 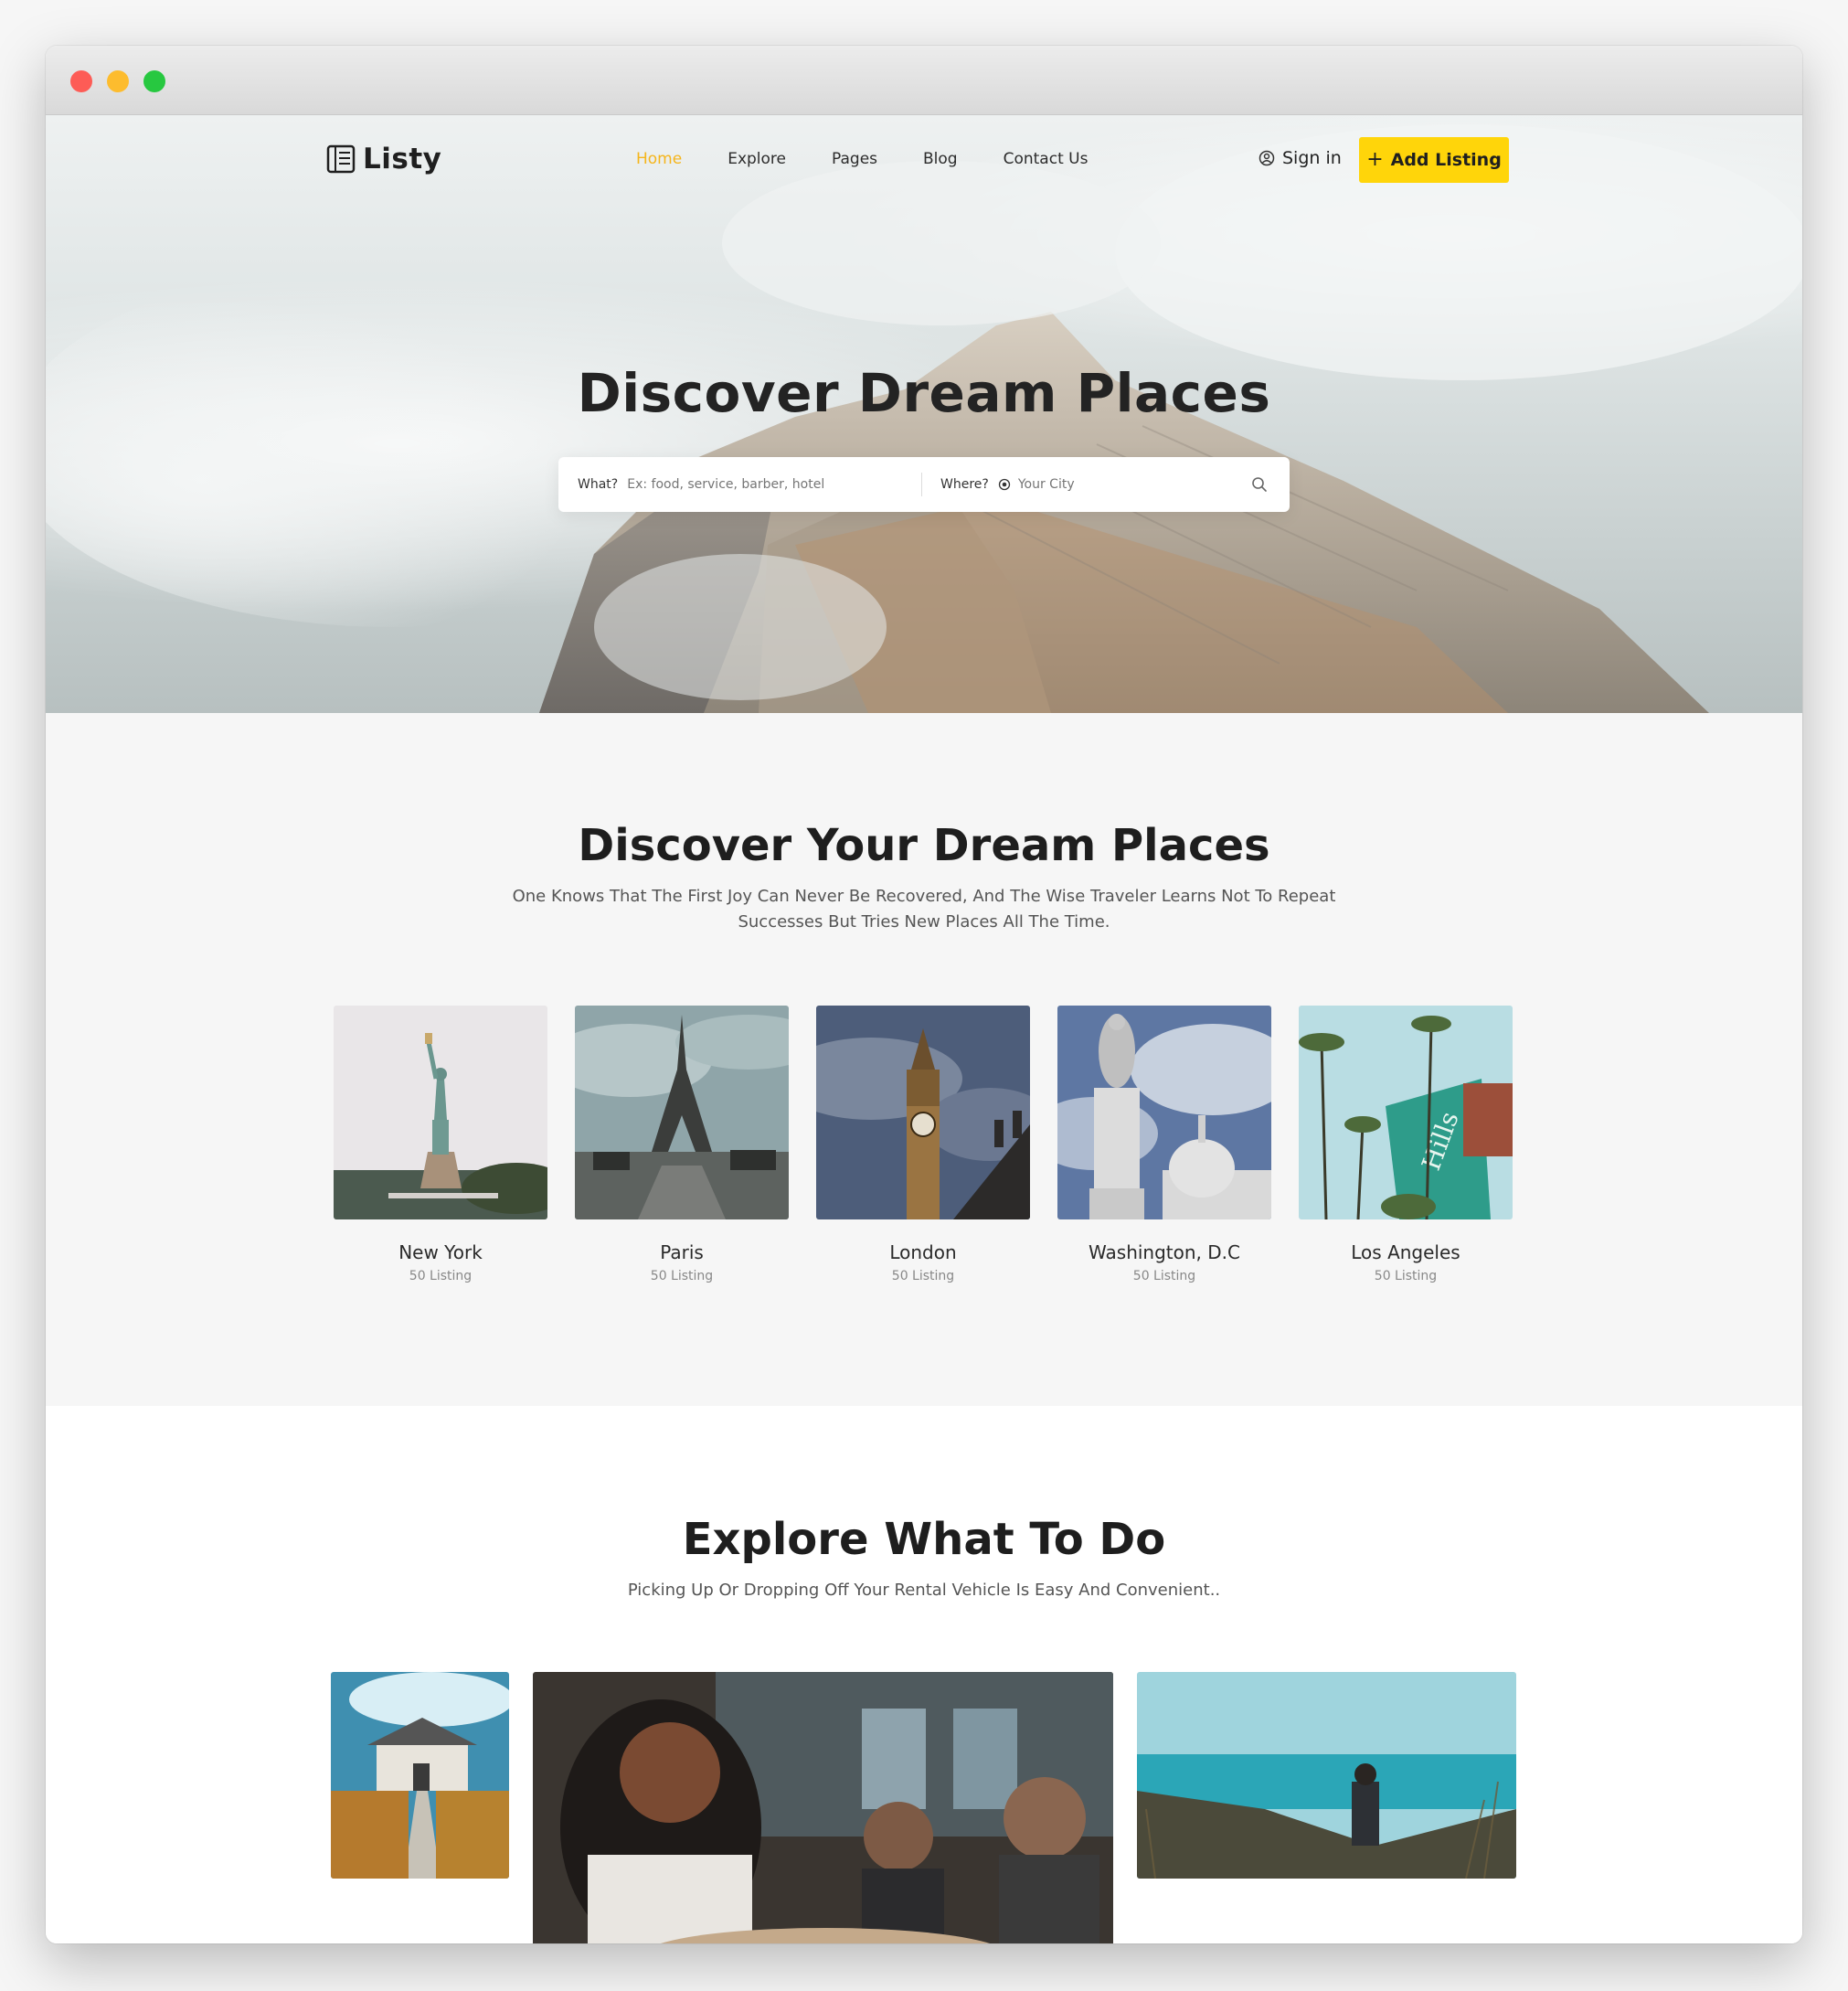 I want to click on sign-in-link: Sign in, so click(x=1300, y=158).